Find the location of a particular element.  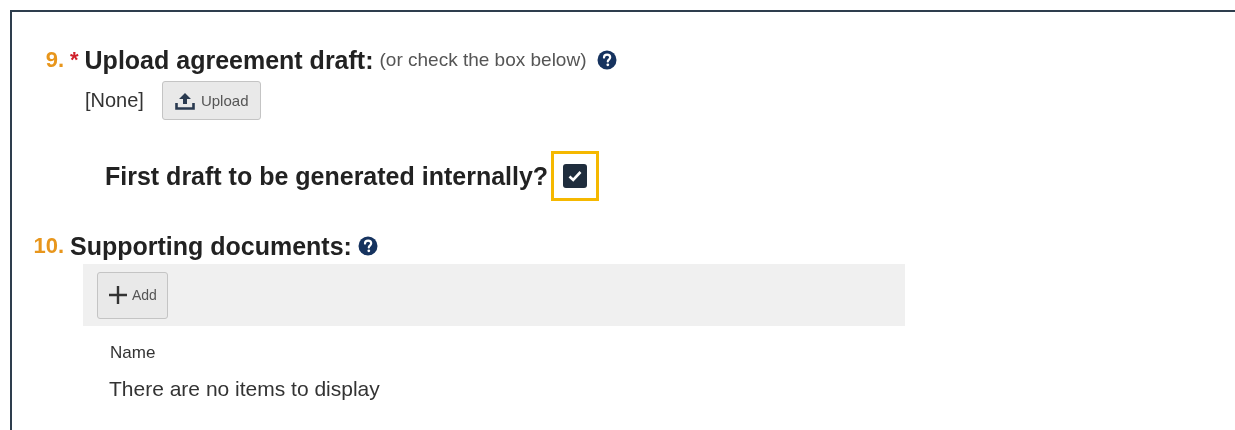

column-header: Name is located at coordinates (133, 353).